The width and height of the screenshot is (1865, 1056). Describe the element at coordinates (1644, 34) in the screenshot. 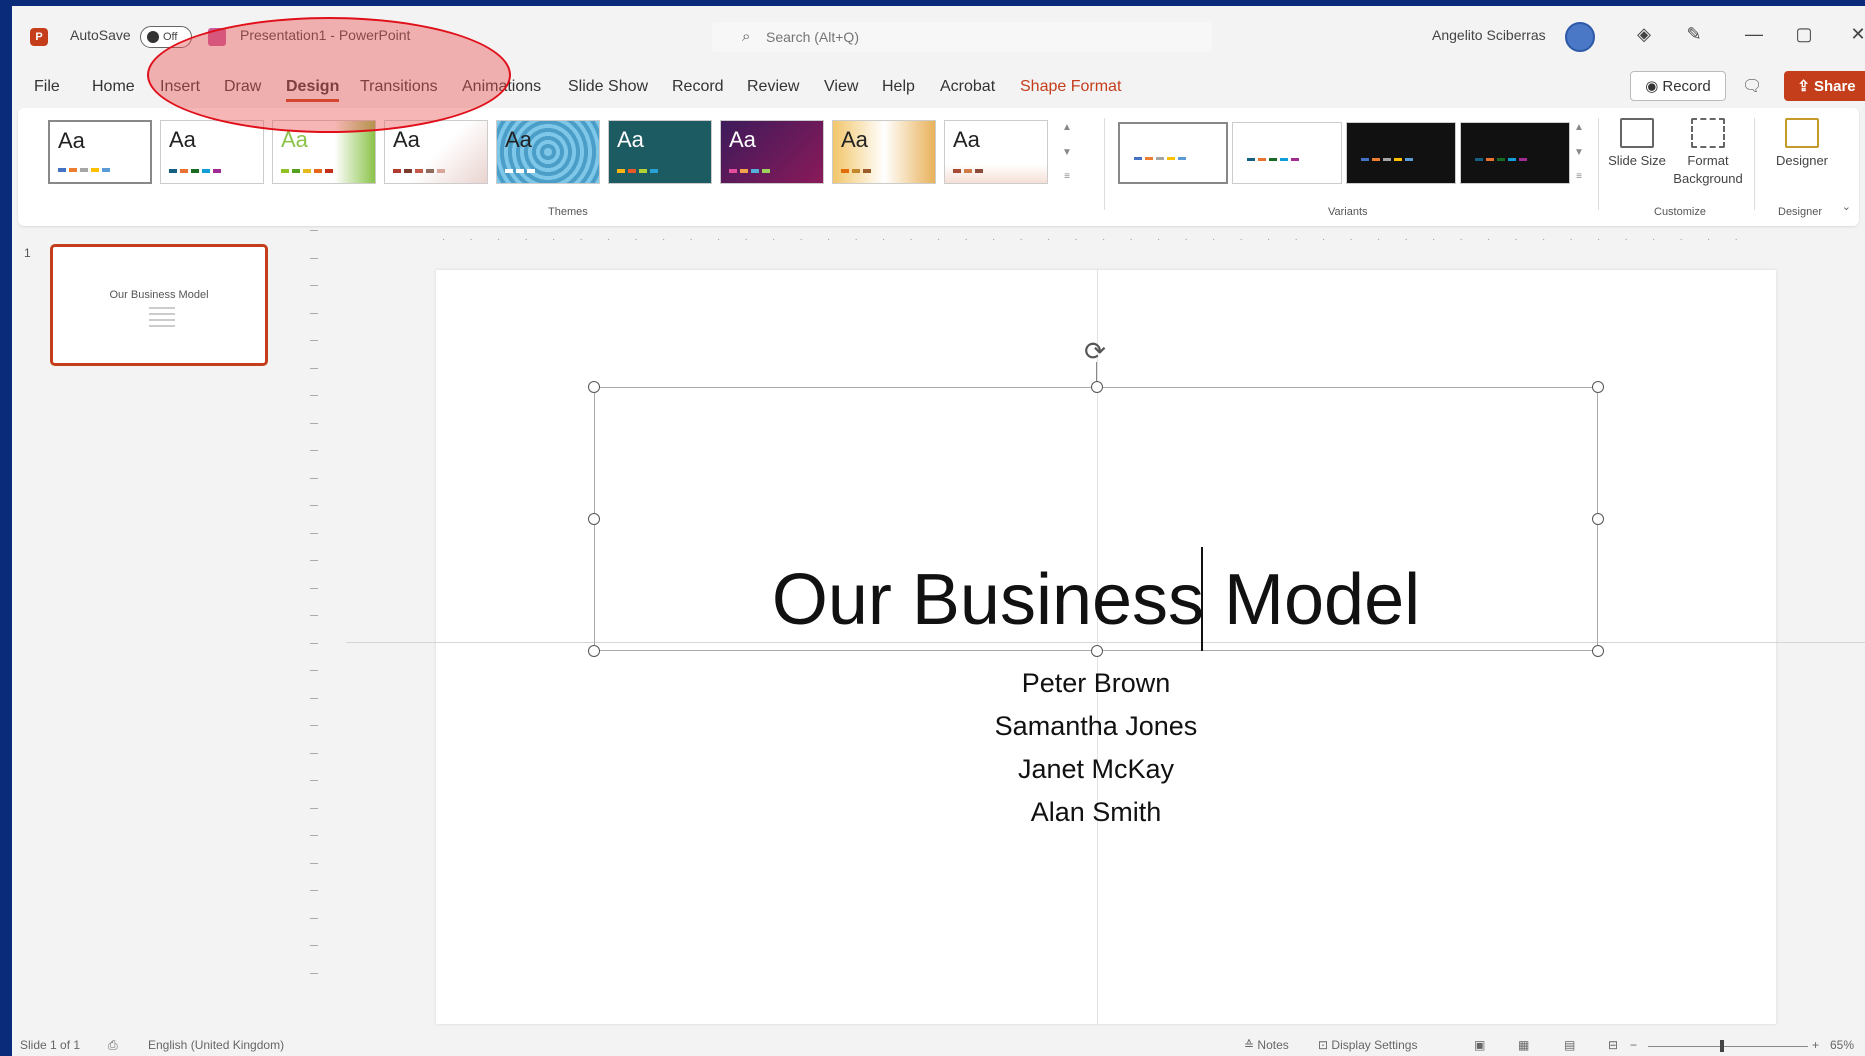

I see `diamond-icon: ◈` at that location.